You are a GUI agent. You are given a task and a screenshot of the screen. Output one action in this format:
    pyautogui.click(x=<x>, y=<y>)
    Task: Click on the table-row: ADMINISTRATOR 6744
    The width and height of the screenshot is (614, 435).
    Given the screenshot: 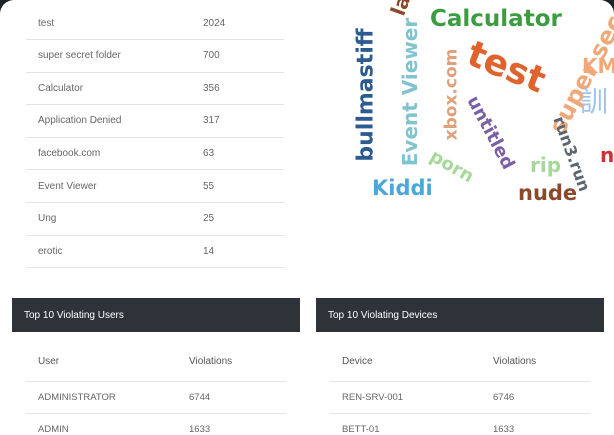 What is the action you would take?
    pyautogui.click(x=156, y=398)
    